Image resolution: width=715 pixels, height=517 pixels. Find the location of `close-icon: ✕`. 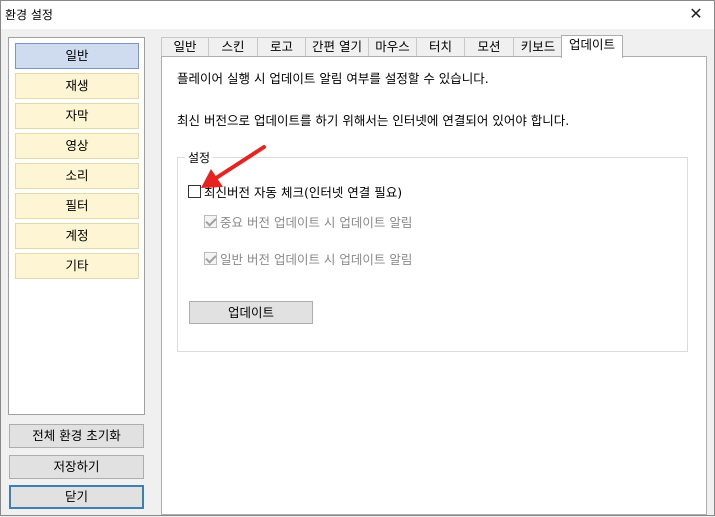

close-icon: ✕ is located at coordinates (696, 14).